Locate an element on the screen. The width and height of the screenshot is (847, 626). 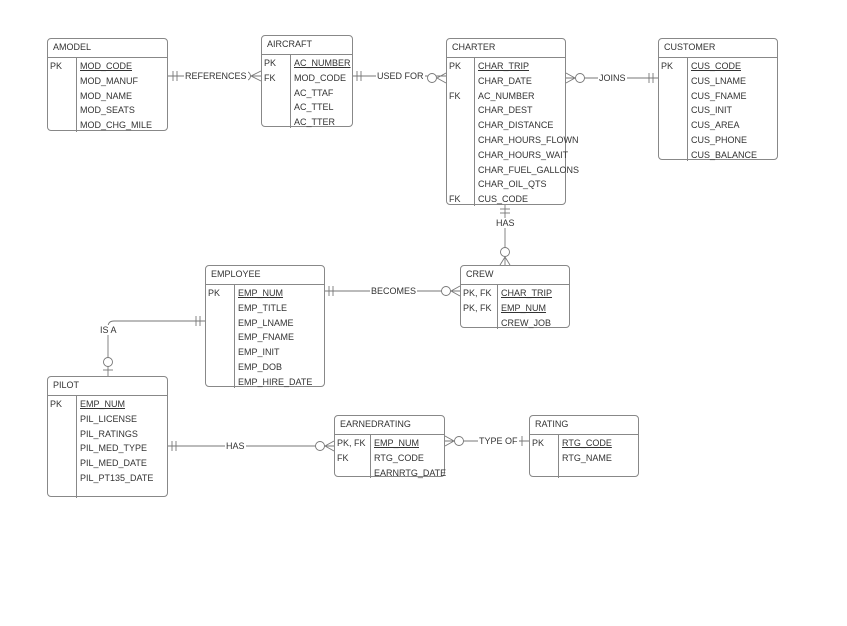
entity-title: AMODEL is located at coordinates (107, 48).